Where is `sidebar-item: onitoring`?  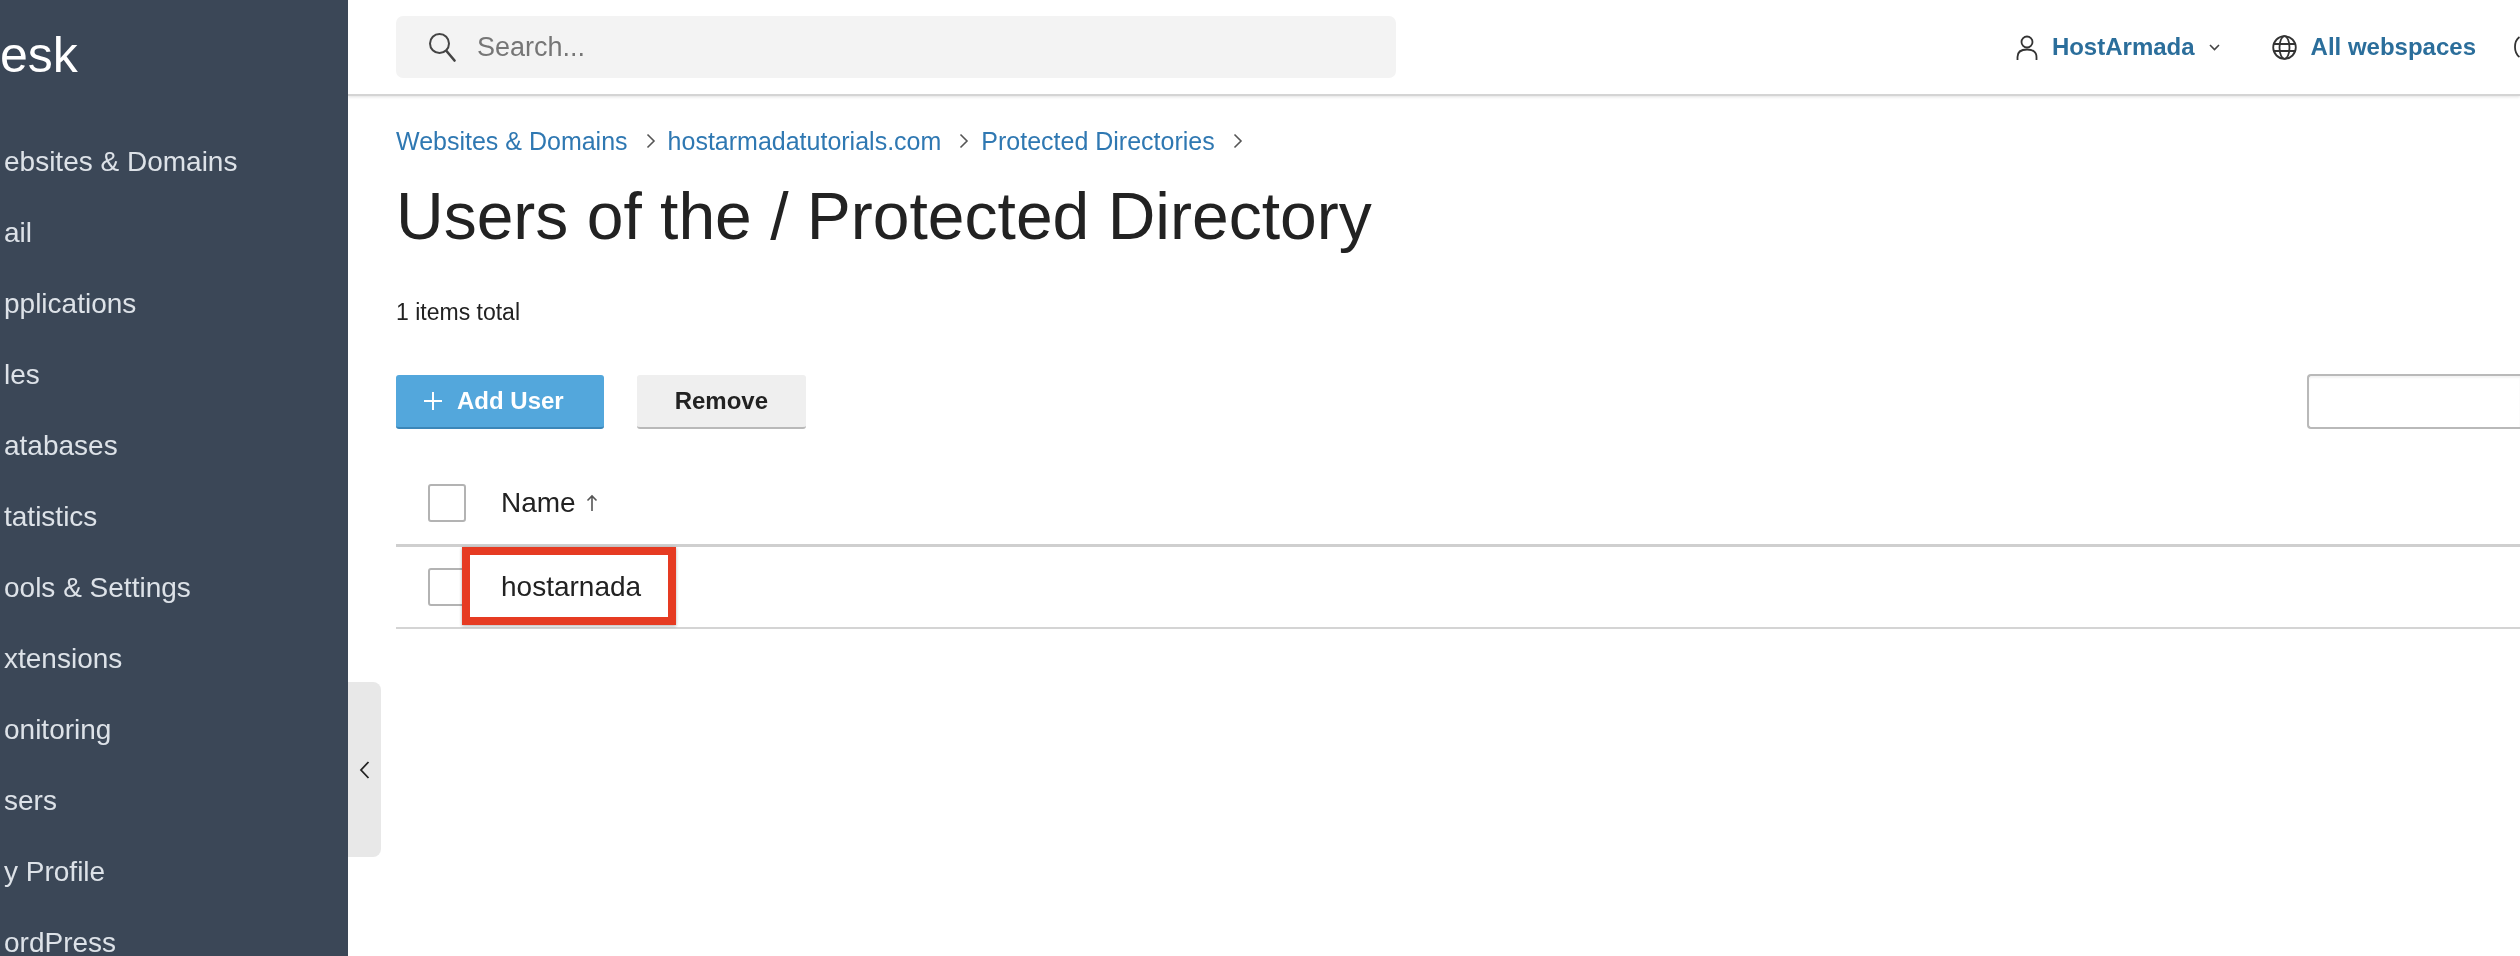
sidebar-item: onitoring is located at coordinates (56, 729).